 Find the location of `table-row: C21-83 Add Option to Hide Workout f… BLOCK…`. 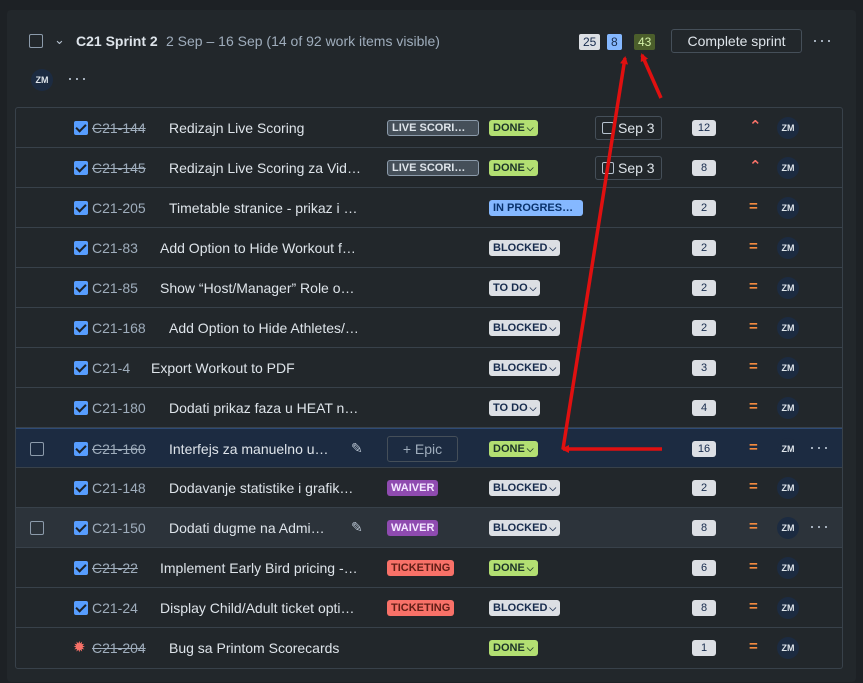

table-row: C21-83 Add Option to Hide Workout f… BLOCK… is located at coordinates (429, 248).